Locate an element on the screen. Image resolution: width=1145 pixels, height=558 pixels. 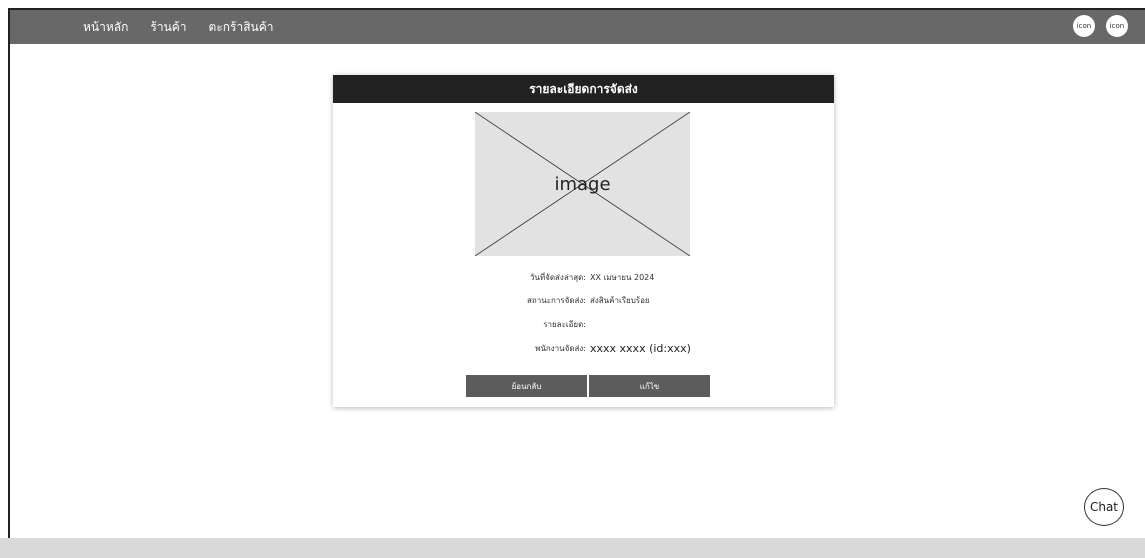
detail-value: xxxx xxxx (id:xxx) is located at coordinates (640, 348).